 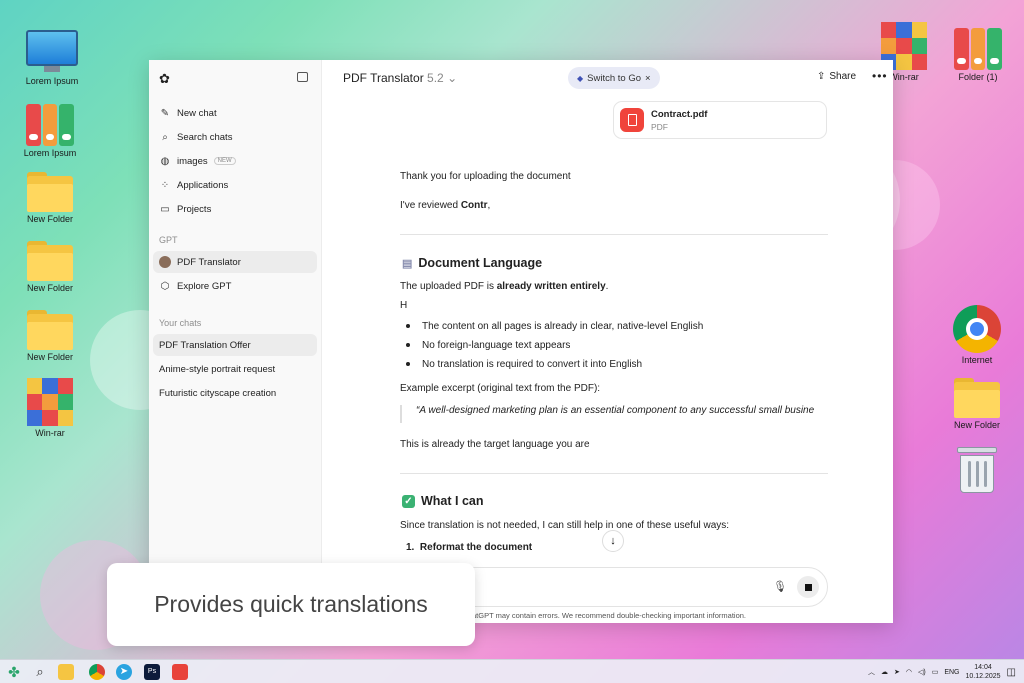 I want to click on desktop-icon-new-folder-3: New Folder, so click(x=50, y=336).